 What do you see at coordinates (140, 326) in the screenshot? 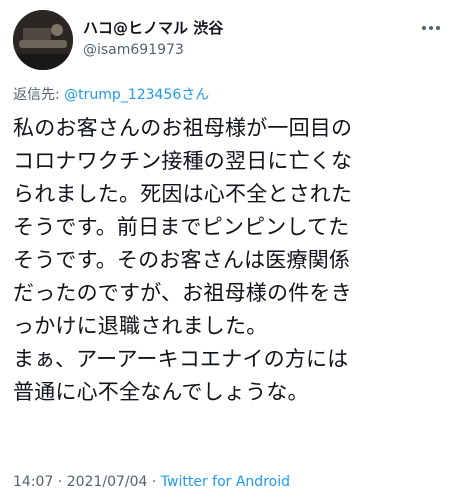
I see `tweet-text-line: っかけに退職されました。` at bounding box center [140, 326].